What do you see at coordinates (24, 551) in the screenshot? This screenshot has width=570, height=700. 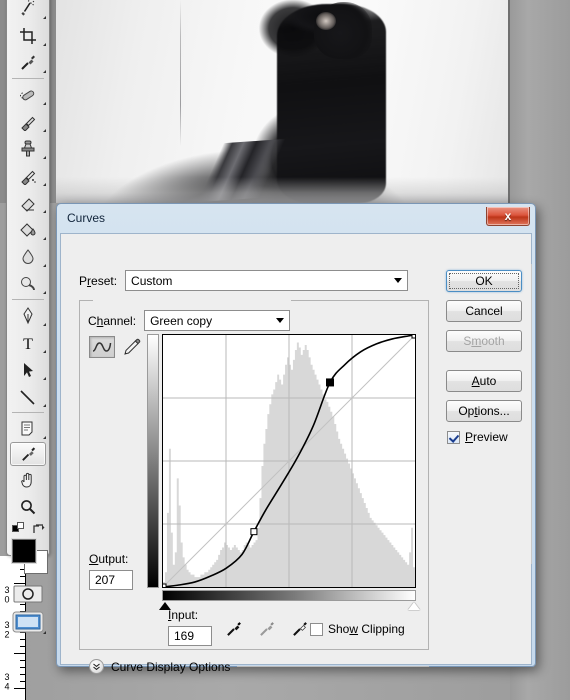 I see `foreground-color-swatch` at bounding box center [24, 551].